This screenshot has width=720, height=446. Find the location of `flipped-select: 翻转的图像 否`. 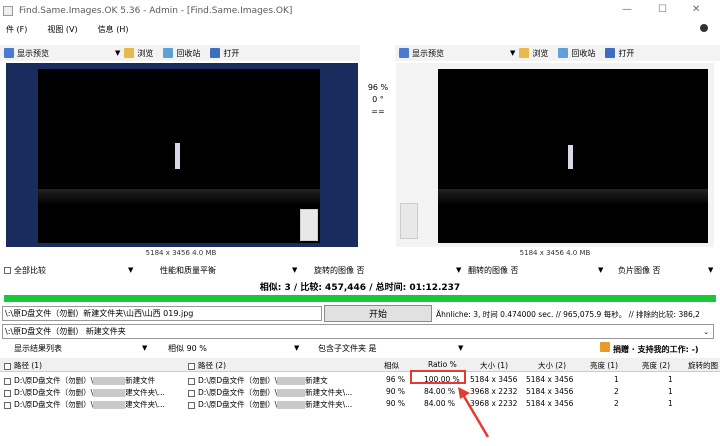

flipped-select: 翻转的图像 否 is located at coordinates (493, 270).